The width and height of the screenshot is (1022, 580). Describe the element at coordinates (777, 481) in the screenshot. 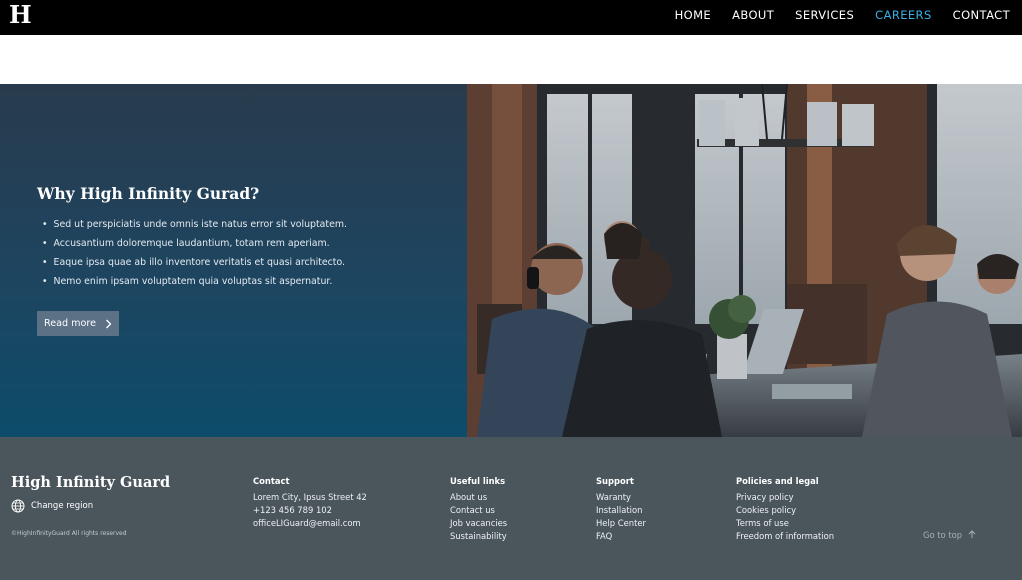

I see `footer-policies-heading: Policies and legal` at that location.